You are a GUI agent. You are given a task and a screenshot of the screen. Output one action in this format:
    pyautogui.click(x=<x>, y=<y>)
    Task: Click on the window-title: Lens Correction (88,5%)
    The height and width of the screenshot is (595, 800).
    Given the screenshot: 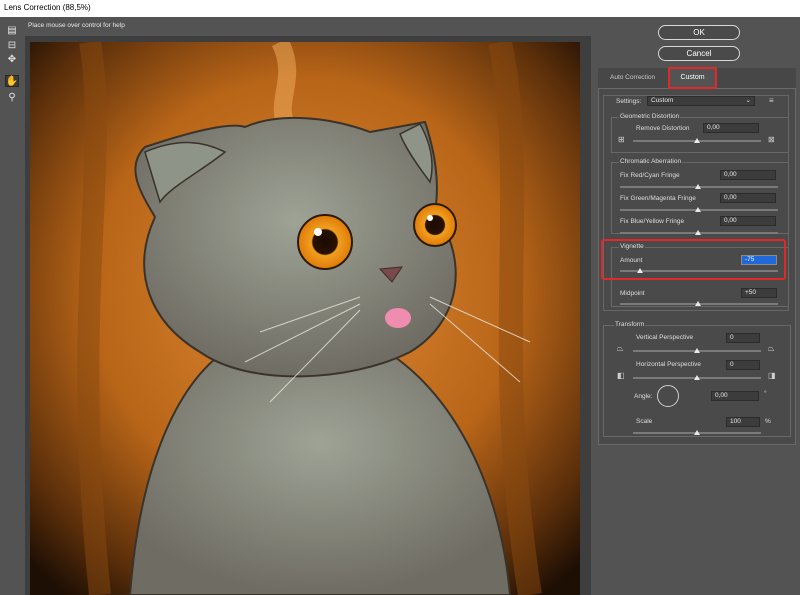 What is the action you would take?
    pyautogui.click(x=400, y=8)
    